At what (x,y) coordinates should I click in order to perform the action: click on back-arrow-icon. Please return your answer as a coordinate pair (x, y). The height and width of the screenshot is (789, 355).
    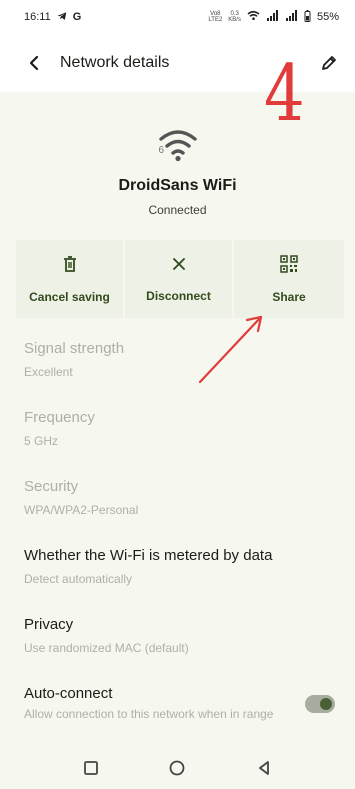
    Looking at the image, I should click on (34, 63).